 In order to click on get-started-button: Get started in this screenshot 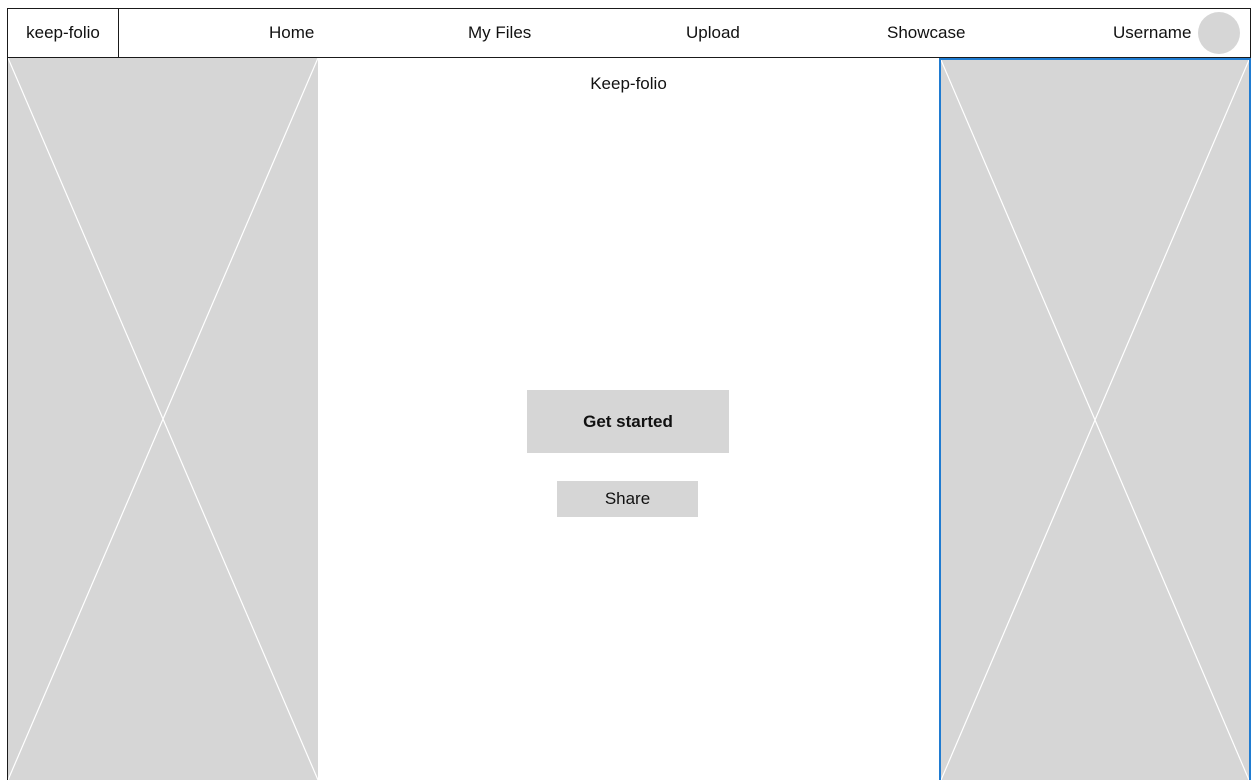, I will do `click(628, 421)`.